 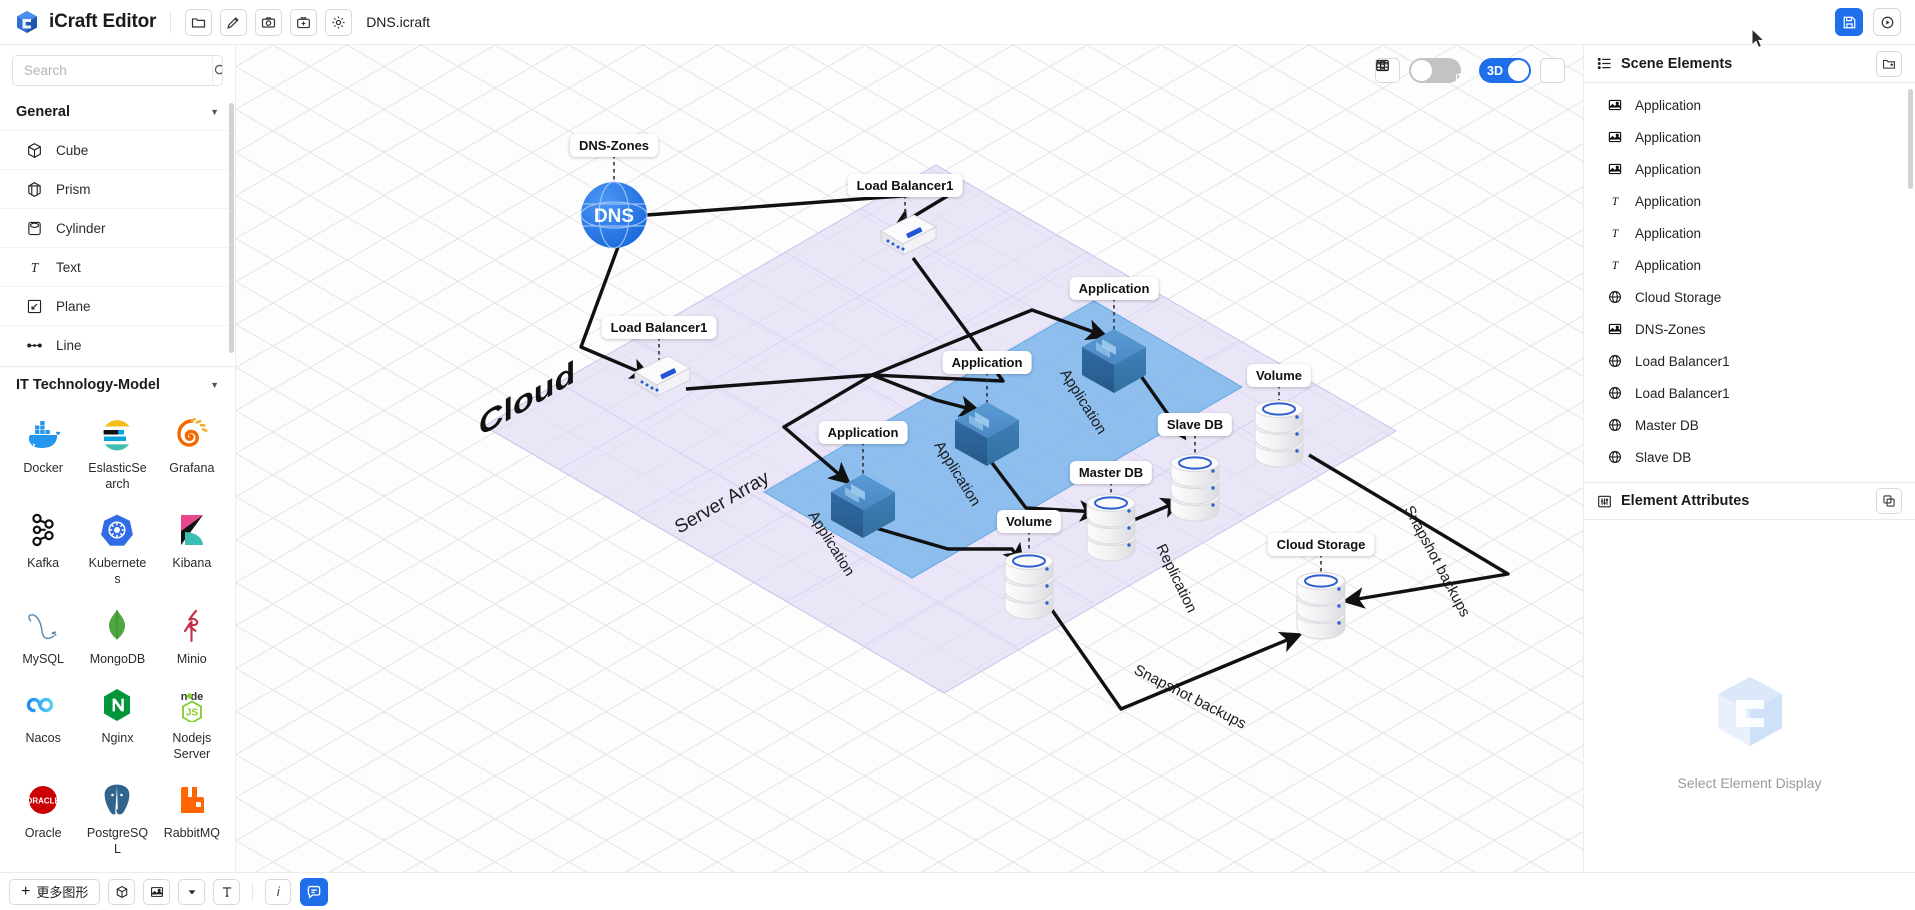 I want to click on sidebar-item-plane: Plane, so click(x=117, y=305).